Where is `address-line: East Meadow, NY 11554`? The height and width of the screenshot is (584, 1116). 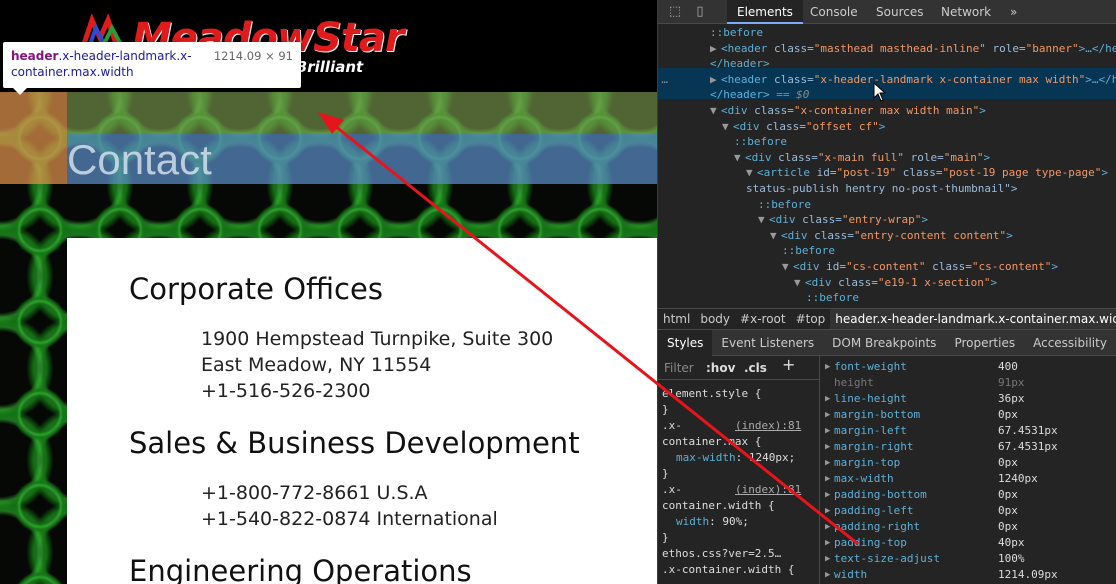 address-line: East Meadow, NY 11554 is located at coordinates (316, 365).